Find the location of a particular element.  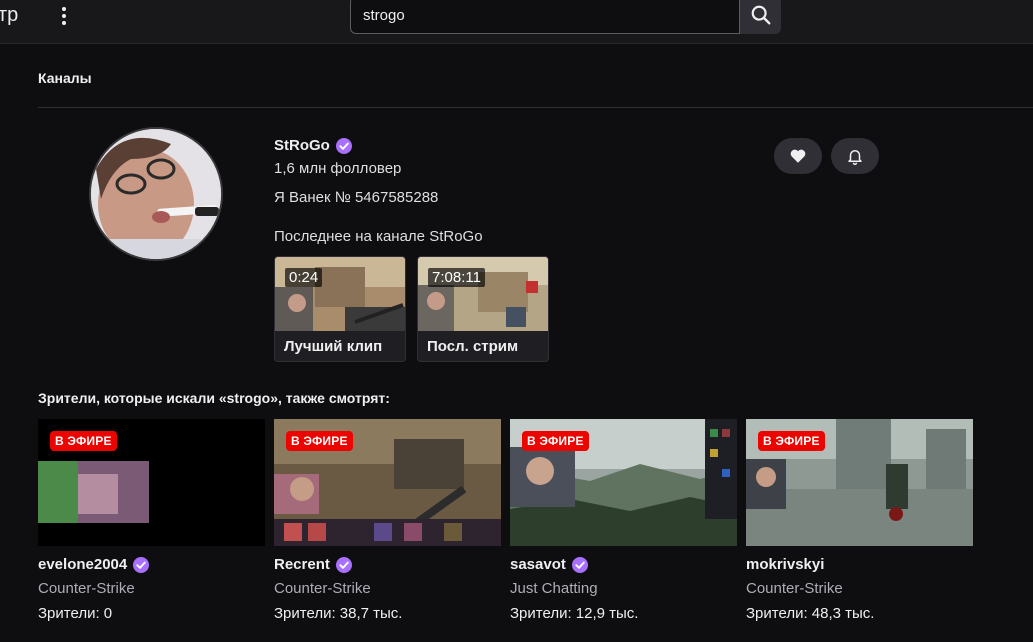

latest-stream-card: 7:08:11 Посл. стрим is located at coordinates (483, 309).